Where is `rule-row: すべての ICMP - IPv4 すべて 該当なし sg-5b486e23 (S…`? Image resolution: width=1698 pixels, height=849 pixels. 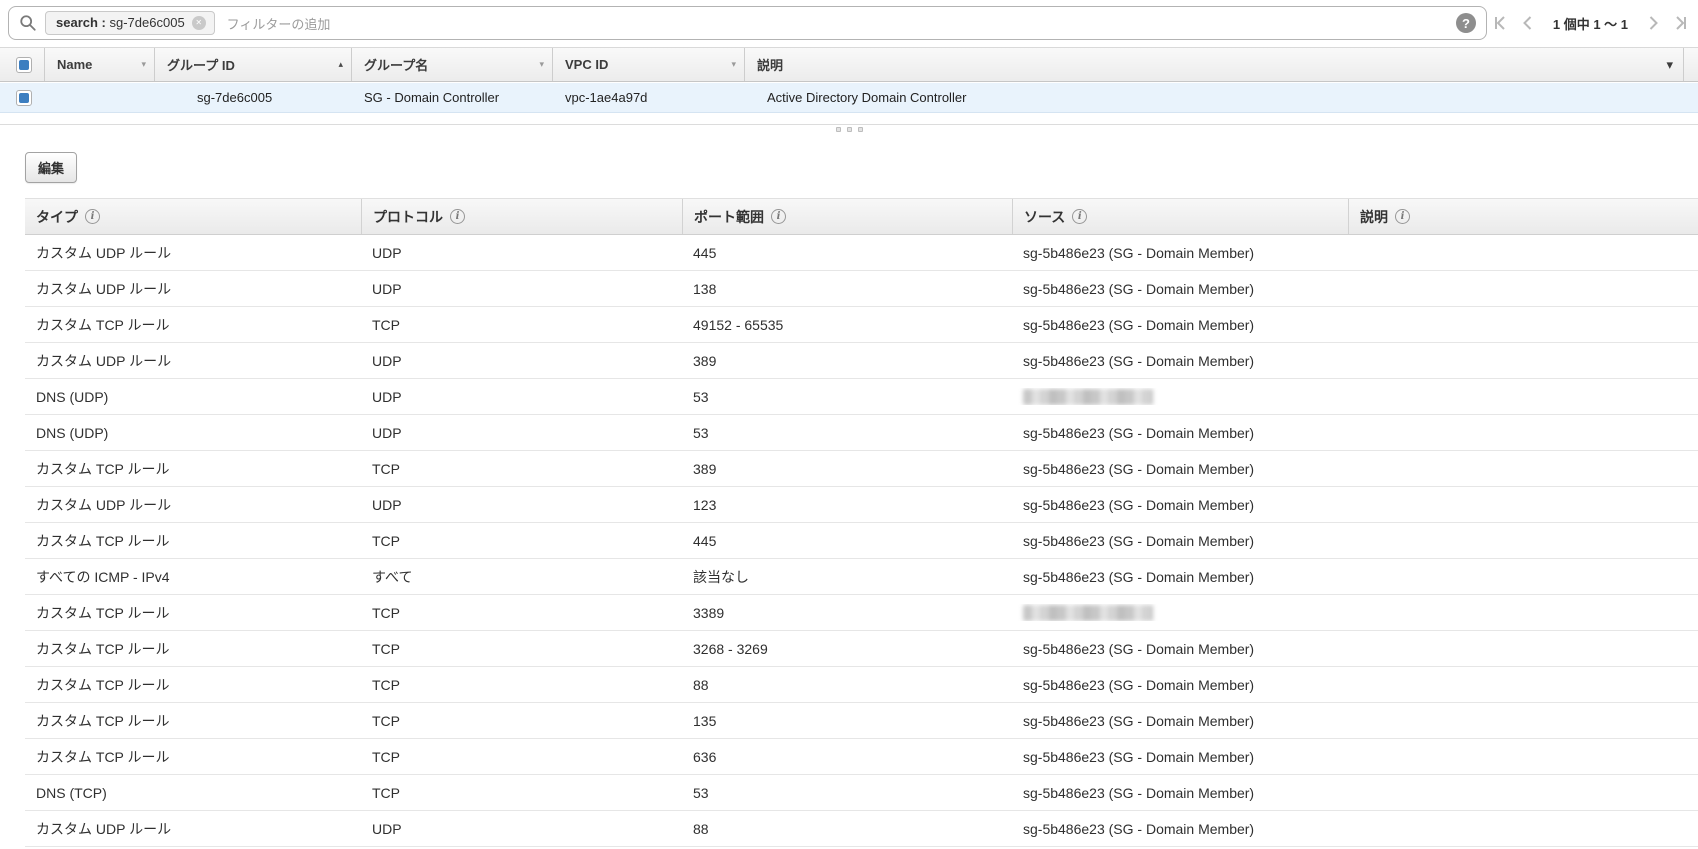 rule-row: すべての ICMP - IPv4 すべて 該当なし sg-5b486e23 (S… is located at coordinates (861, 577).